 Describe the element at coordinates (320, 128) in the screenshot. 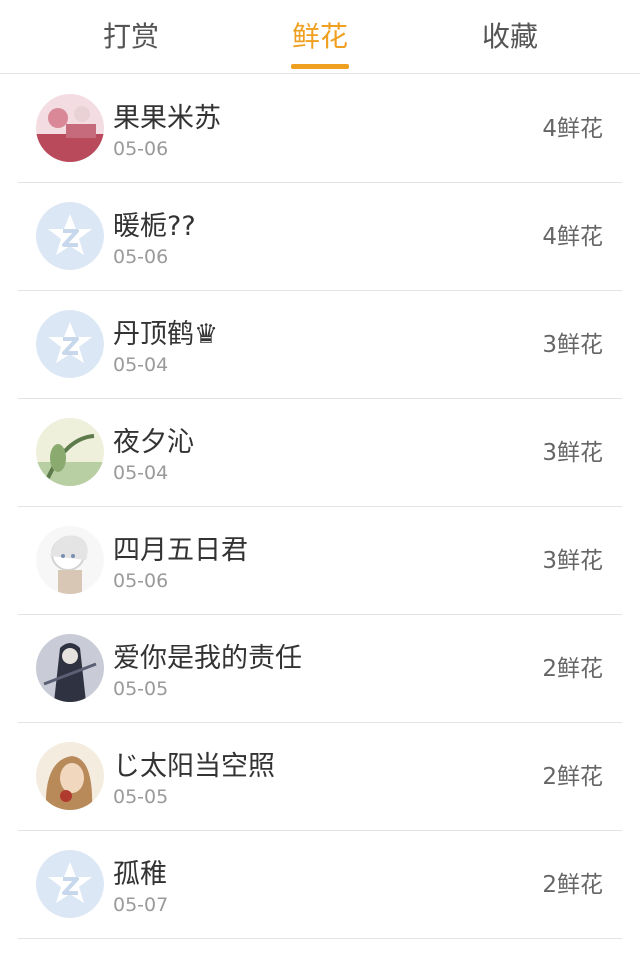

I see `list-item: 果果米苏 05-06 4鲜花` at that location.